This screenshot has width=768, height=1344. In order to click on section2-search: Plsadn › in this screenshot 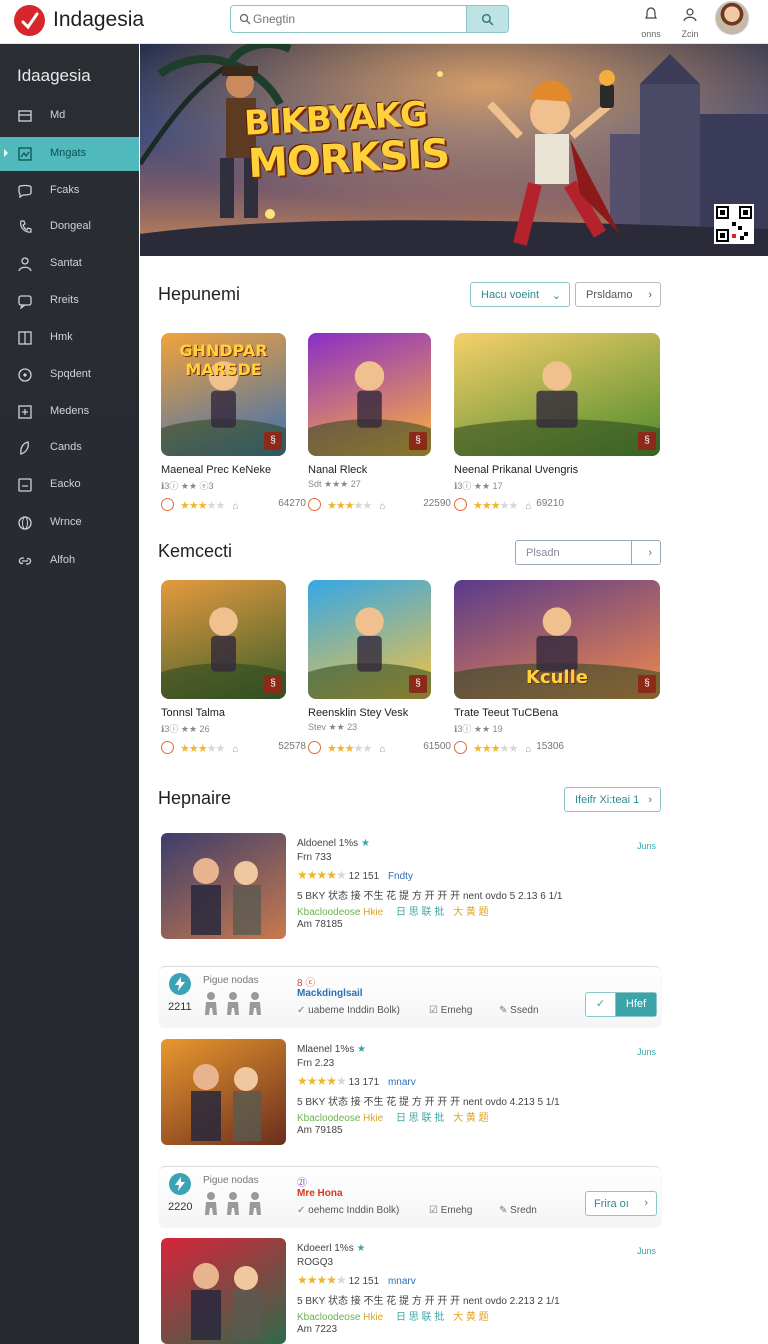, I will do `click(588, 552)`.